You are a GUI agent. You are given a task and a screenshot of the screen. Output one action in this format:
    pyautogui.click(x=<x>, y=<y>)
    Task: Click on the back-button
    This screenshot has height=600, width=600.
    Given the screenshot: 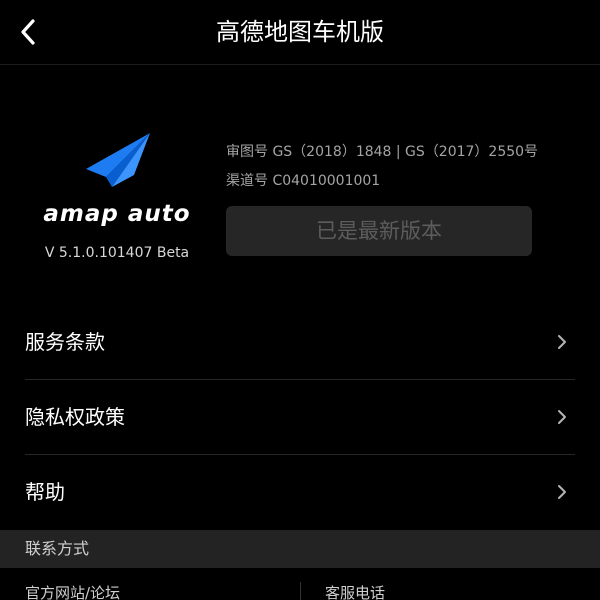 What is the action you would take?
    pyautogui.click(x=42, y=32)
    